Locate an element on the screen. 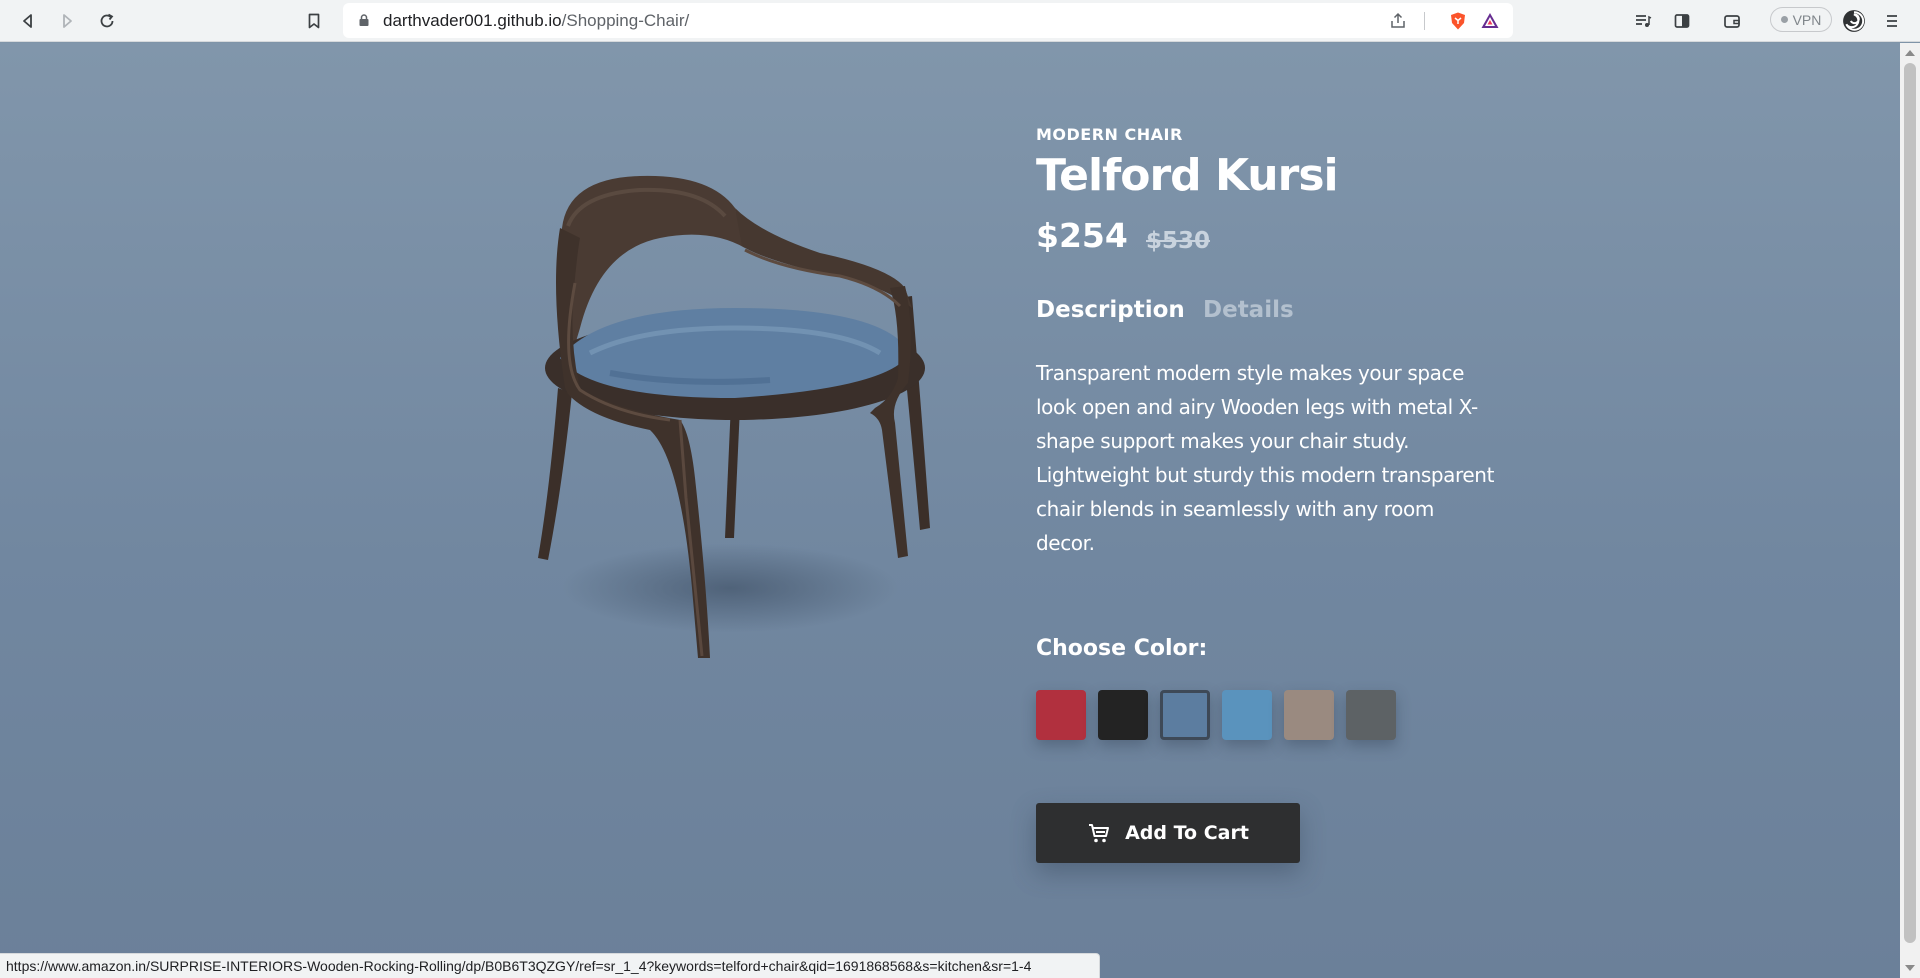 The image size is (1920, 978). add-to-cart-button: Add To Cart is located at coordinates (1168, 833).